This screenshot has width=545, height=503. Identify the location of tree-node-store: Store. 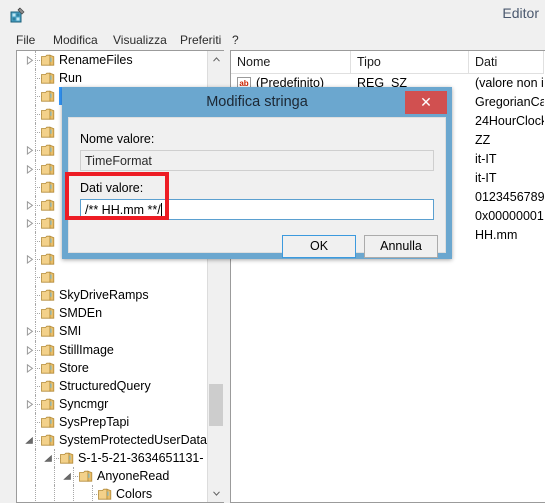
(112, 367).